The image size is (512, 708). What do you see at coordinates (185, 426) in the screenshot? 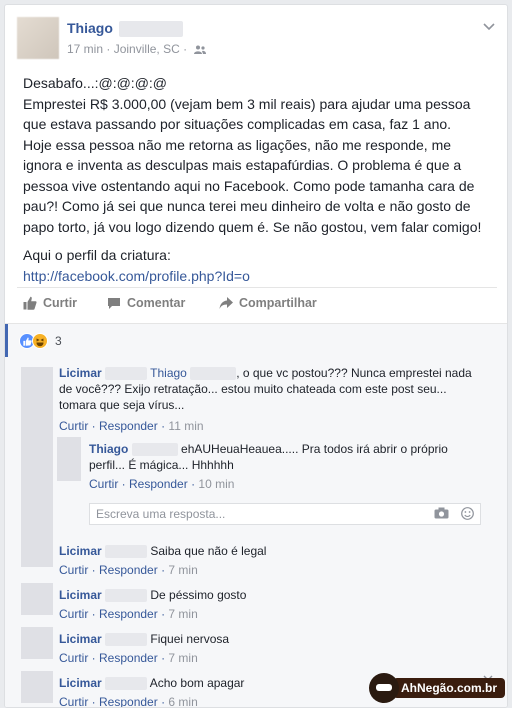
I see `comment-time: 11 min` at bounding box center [185, 426].